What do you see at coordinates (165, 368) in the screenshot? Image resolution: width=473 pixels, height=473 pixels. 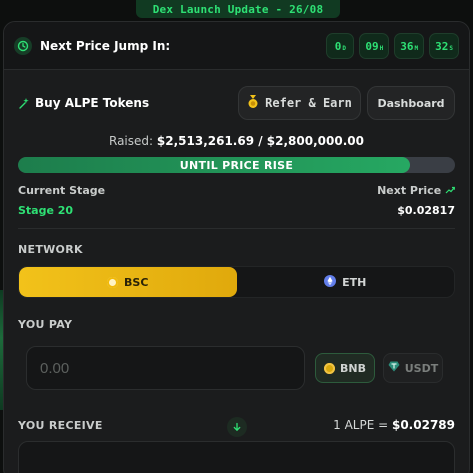 I see `pay-amount-input: 0.00` at bounding box center [165, 368].